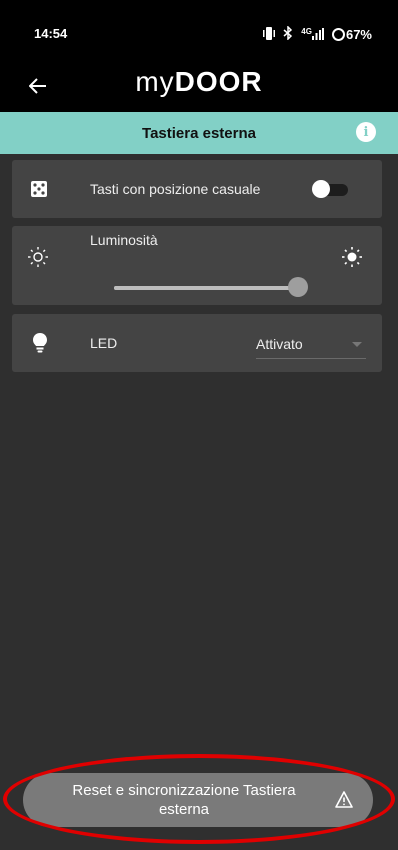 The height and width of the screenshot is (850, 398). I want to click on bluetooth-icon, so click(288, 34).